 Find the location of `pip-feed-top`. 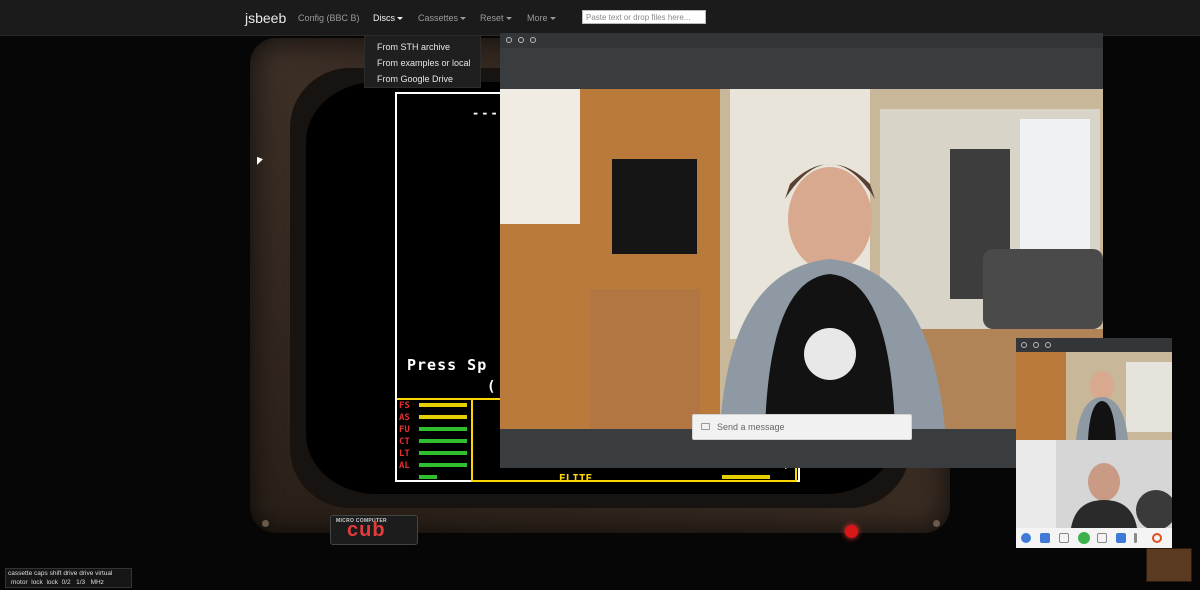

pip-feed-top is located at coordinates (1094, 396).